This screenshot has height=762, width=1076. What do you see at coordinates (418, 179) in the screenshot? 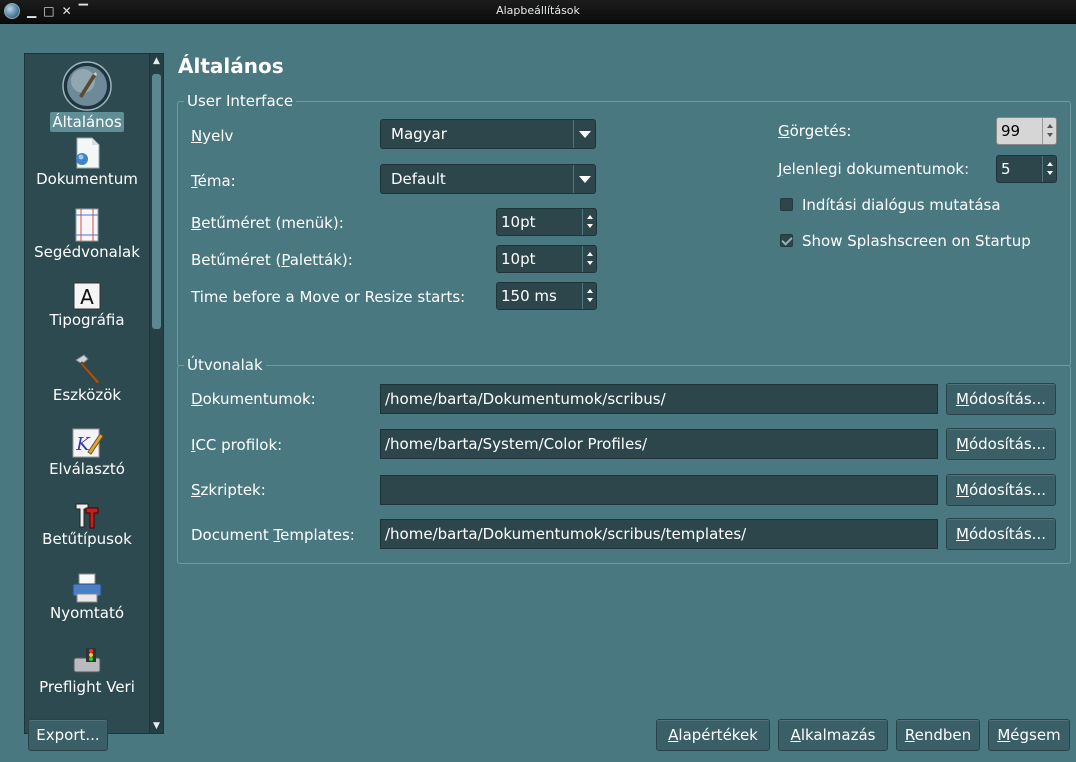
I see `combo-value: Default` at bounding box center [418, 179].